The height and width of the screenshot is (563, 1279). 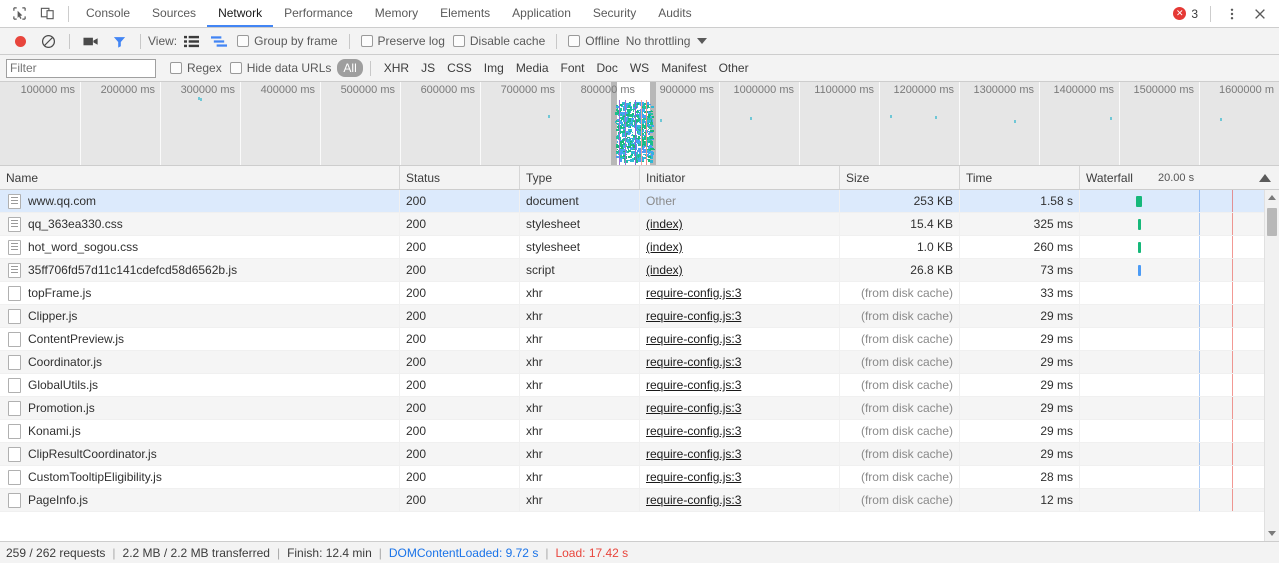 What do you see at coordinates (200, 339) in the screenshot?
I see `cell-name: ContentPreview.js` at bounding box center [200, 339].